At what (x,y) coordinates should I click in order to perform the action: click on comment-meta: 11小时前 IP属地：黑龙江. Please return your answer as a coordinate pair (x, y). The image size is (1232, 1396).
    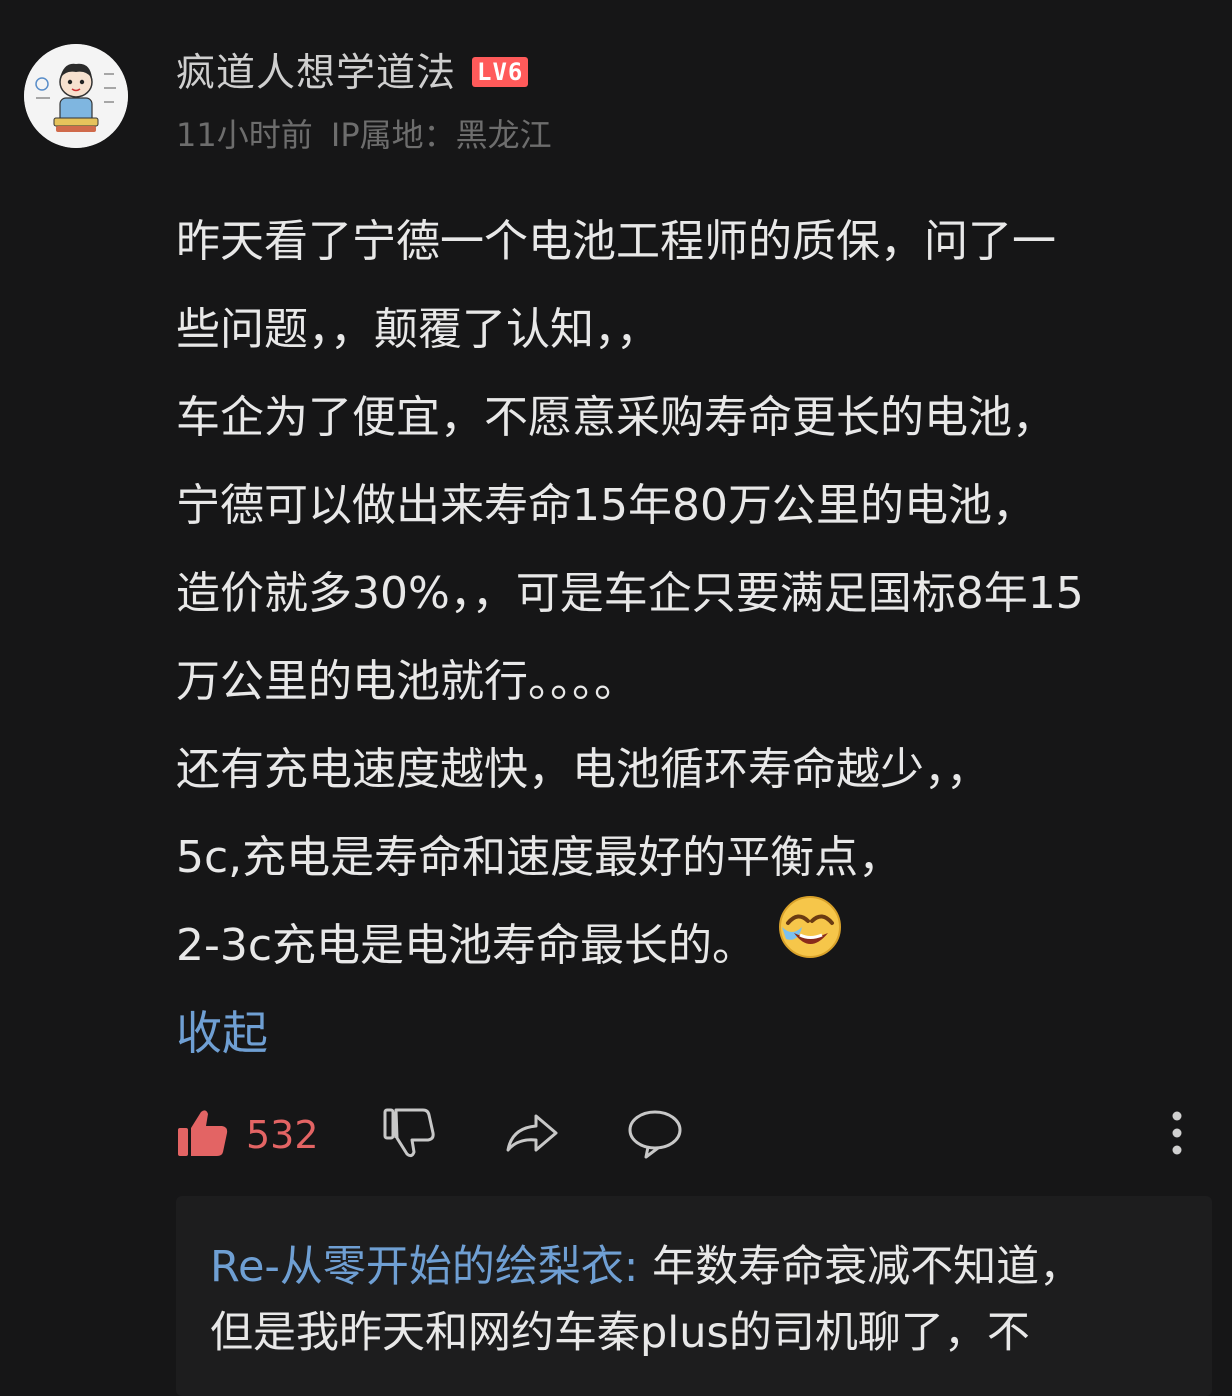
    Looking at the image, I should click on (368, 133).